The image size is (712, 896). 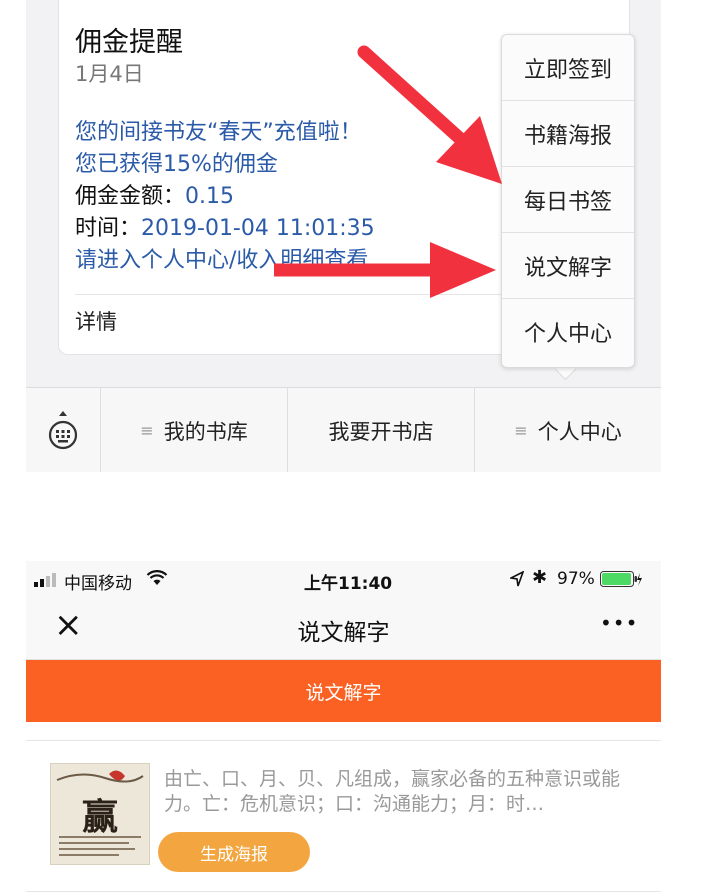 I want to click on carrier-name: 中国移动, so click(x=98, y=584).